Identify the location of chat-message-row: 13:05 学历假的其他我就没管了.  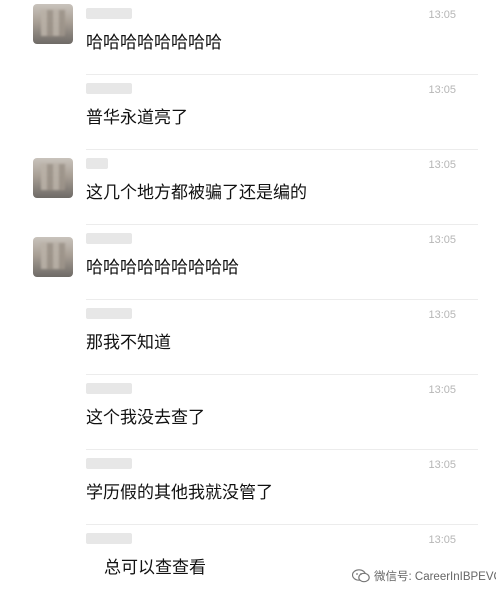
(248, 487).